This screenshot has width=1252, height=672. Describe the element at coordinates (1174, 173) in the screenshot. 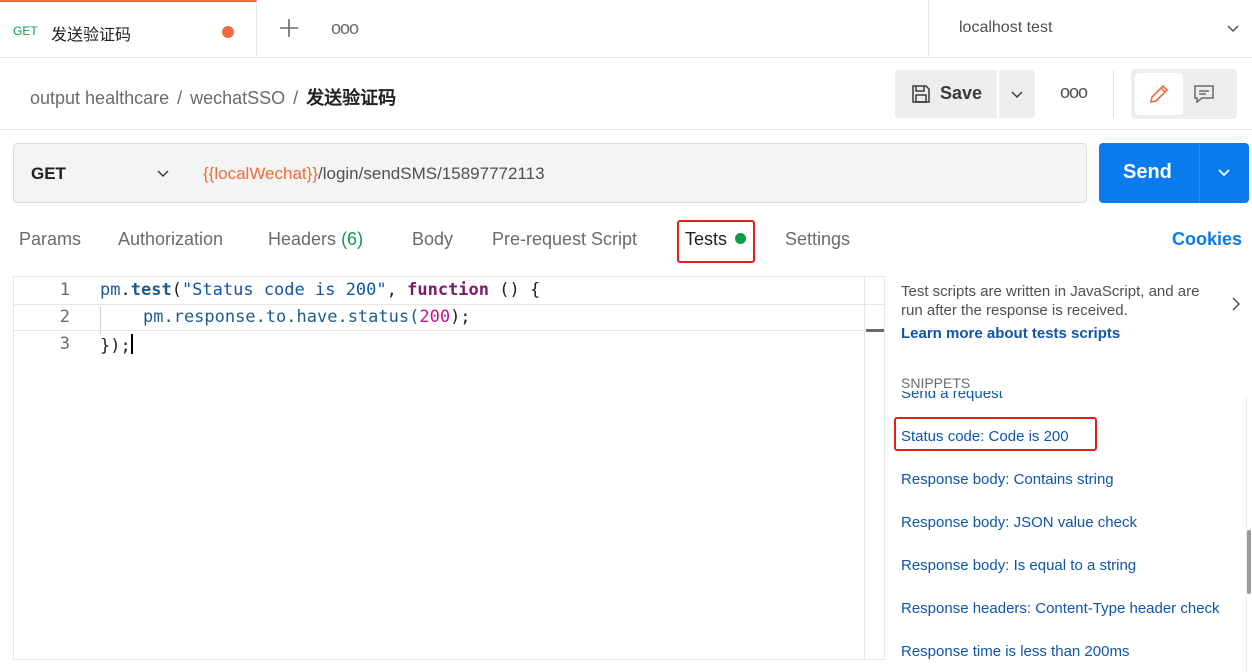

I see `send-button: Send` at that location.